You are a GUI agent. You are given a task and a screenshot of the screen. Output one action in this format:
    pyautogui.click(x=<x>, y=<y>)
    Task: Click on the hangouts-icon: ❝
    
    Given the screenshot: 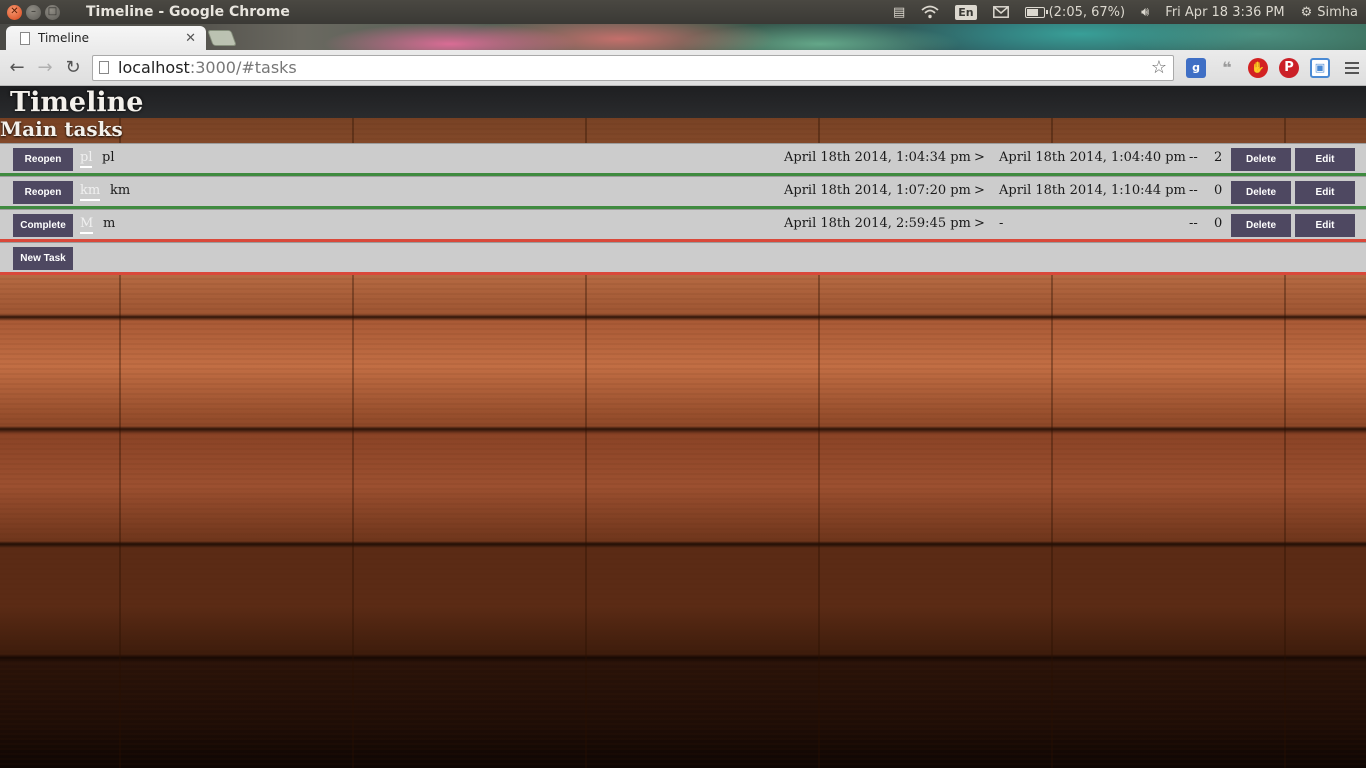 What is the action you would take?
    pyautogui.click(x=1227, y=68)
    